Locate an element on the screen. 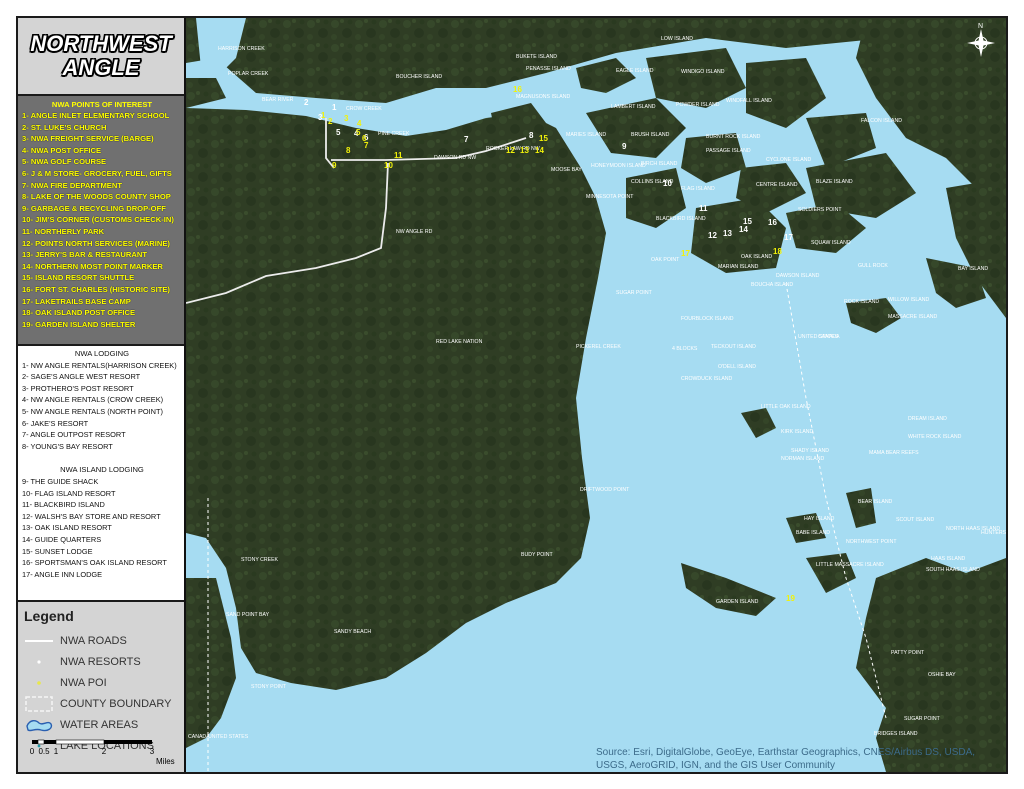 The image size is (1024, 789). poi-marker: 1 is located at coordinates (323, 115).